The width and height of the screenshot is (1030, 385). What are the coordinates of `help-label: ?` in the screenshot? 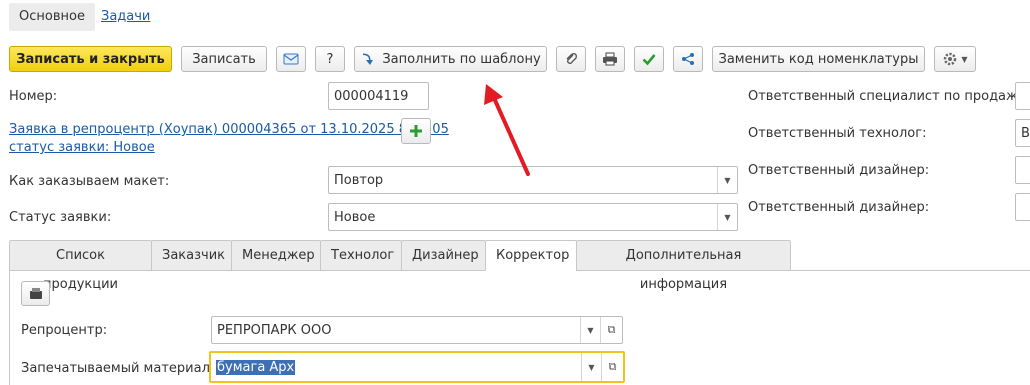 It's located at (330, 59).